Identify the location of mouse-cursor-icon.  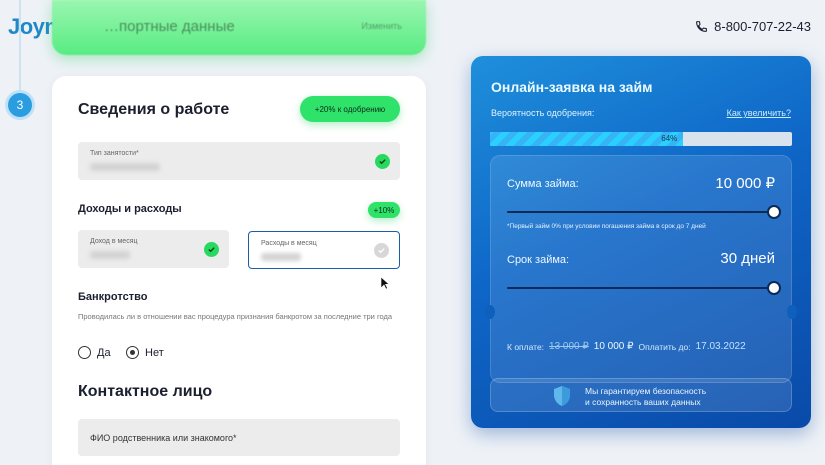
(385, 283).